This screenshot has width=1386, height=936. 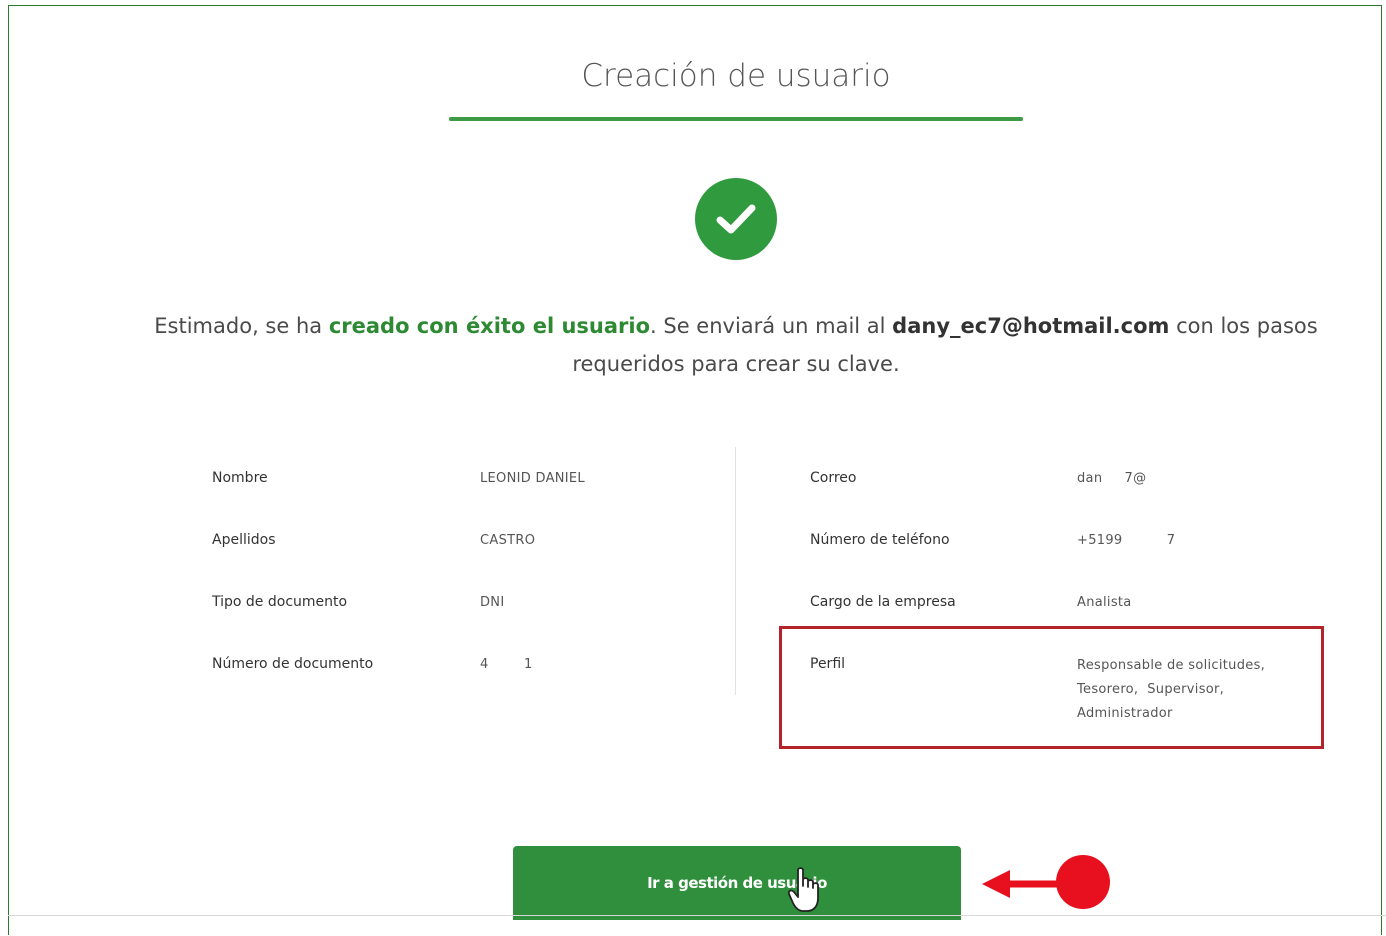 I want to click on message-email: dany_ec7@hotmail.com, so click(x=1031, y=326).